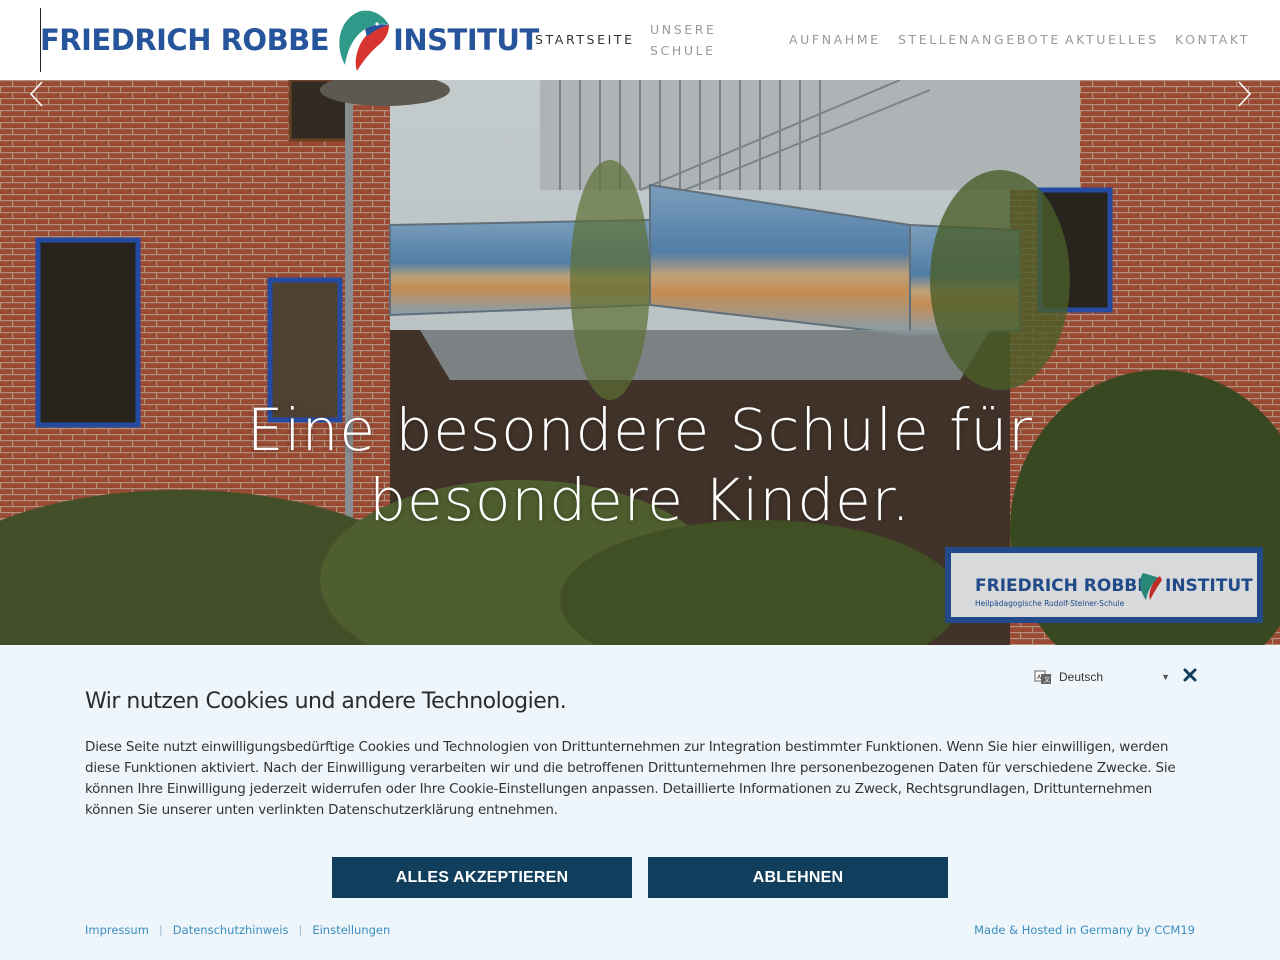 The height and width of the screenshot is (960, 1280). I want to click on einstellungen-link: Einstellungen, so click(351, 930).